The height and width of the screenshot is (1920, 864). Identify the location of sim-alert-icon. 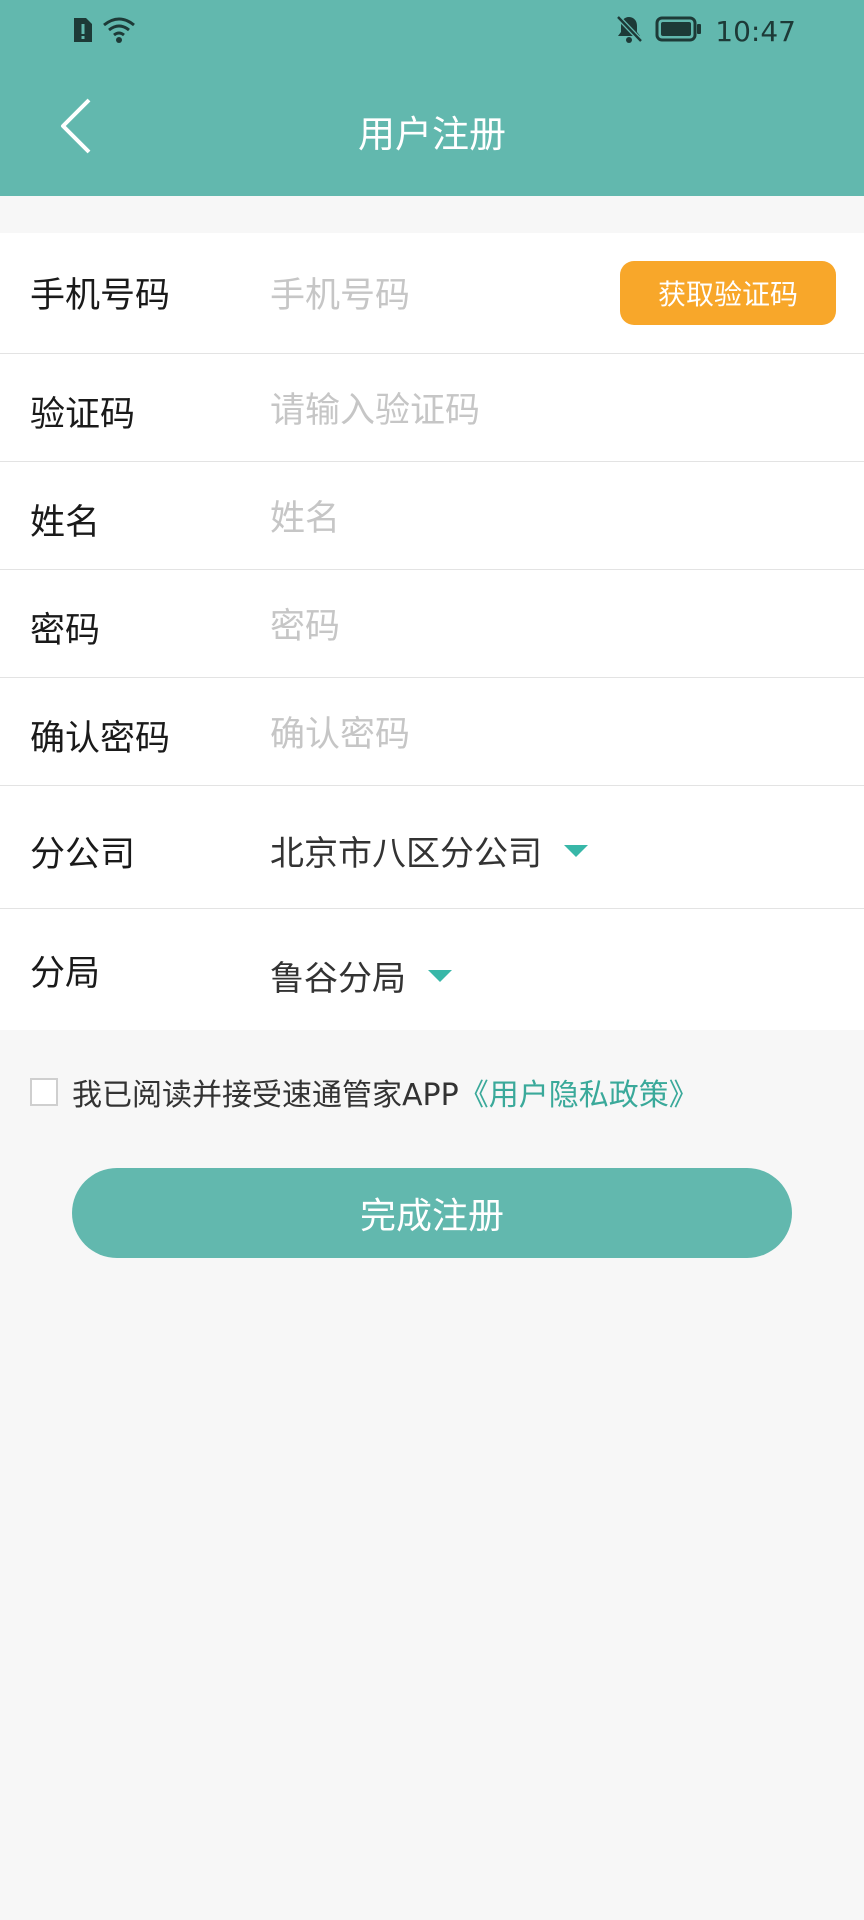
(82, 32).